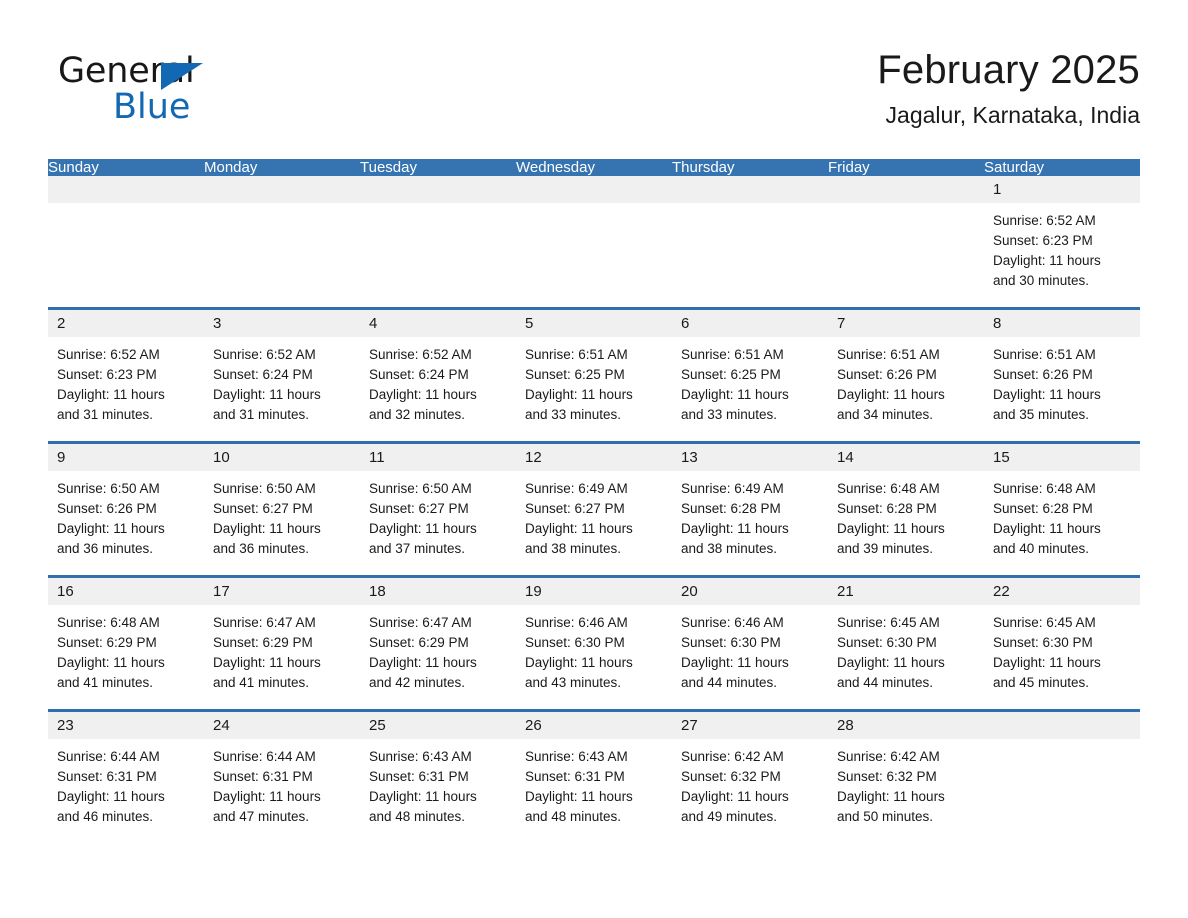 The width and height of the screenshot is (1188, 918). I want to click on day-number: 22, so click(1001, 591).